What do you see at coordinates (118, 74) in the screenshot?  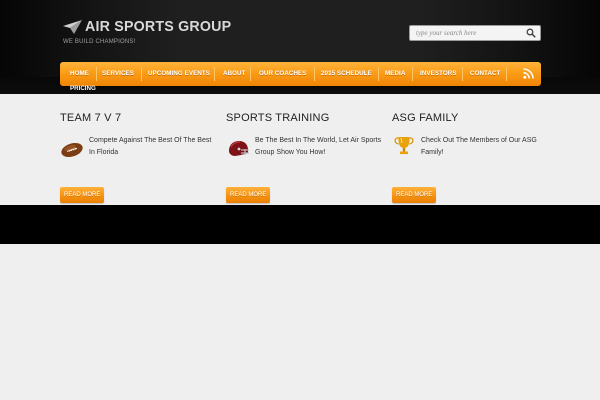 I see `nav-item-services: SERVICES` at bounding box center [118, 74].